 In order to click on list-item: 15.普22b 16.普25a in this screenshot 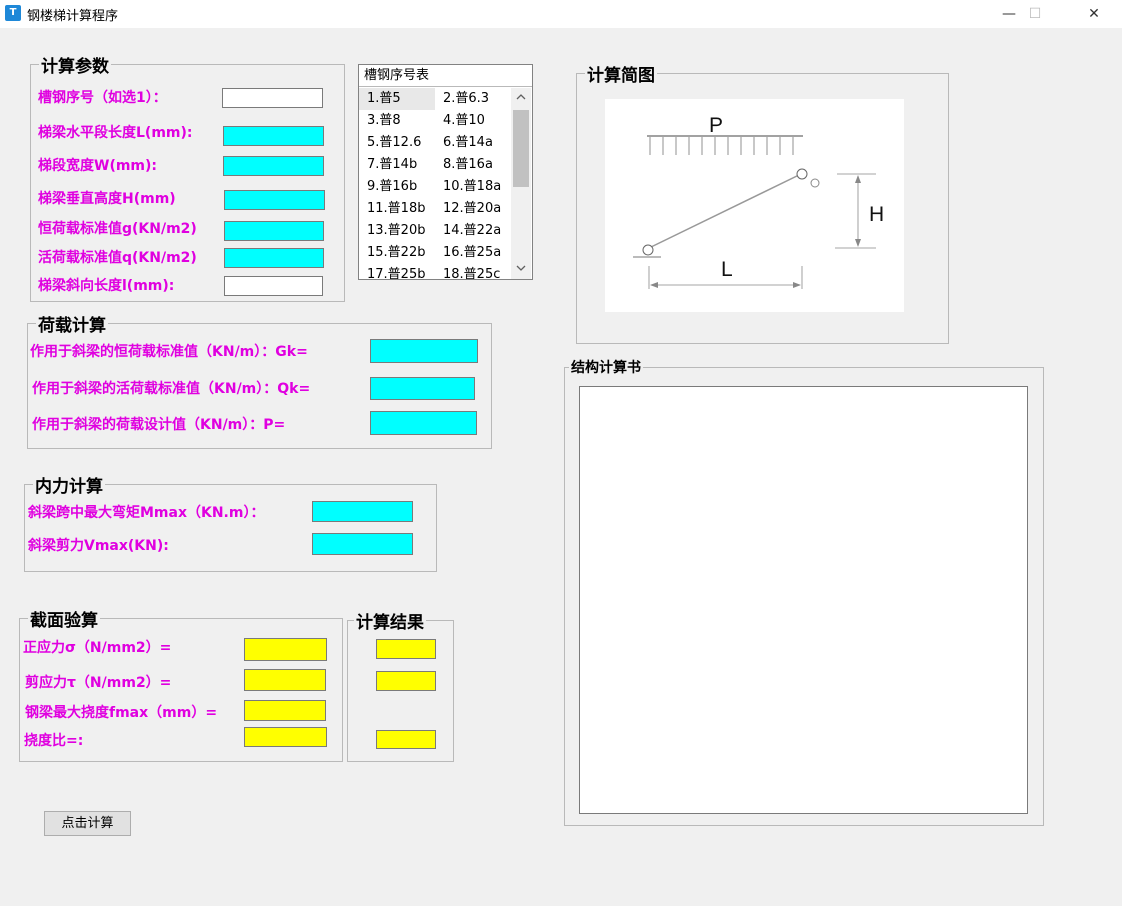, I will do `click(435, 253)`.